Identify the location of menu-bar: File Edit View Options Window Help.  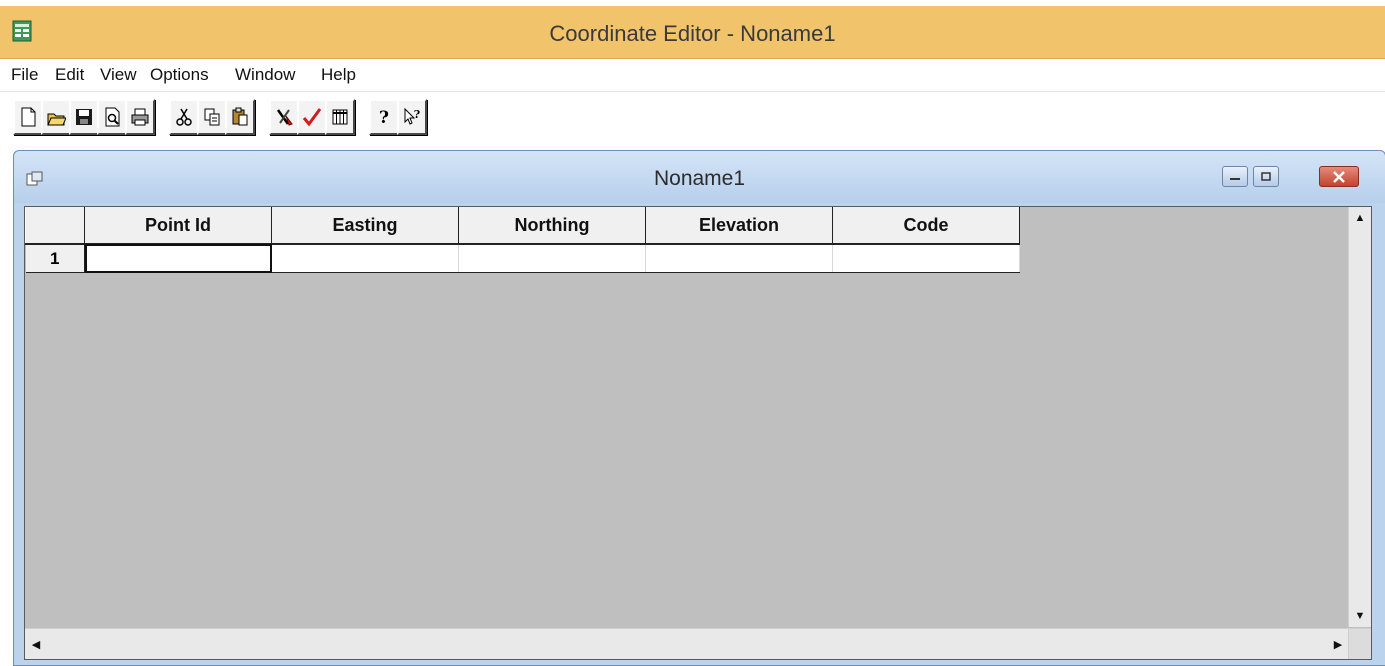
(692, 75).